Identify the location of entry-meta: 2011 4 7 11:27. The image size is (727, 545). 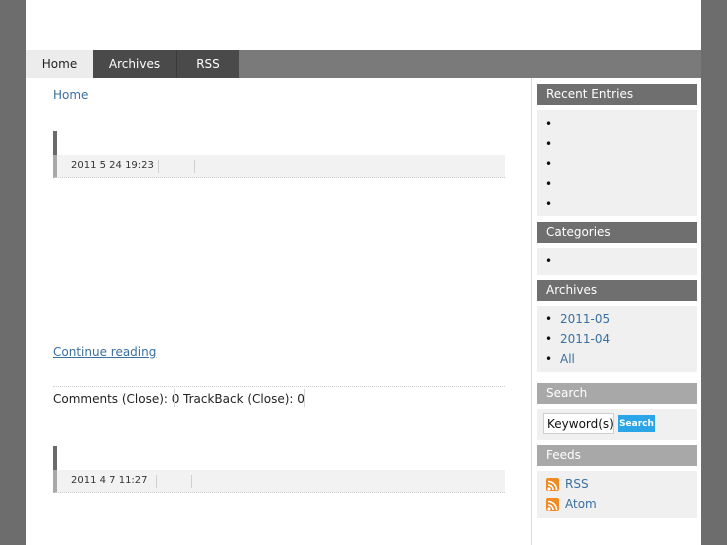
(279, 481).